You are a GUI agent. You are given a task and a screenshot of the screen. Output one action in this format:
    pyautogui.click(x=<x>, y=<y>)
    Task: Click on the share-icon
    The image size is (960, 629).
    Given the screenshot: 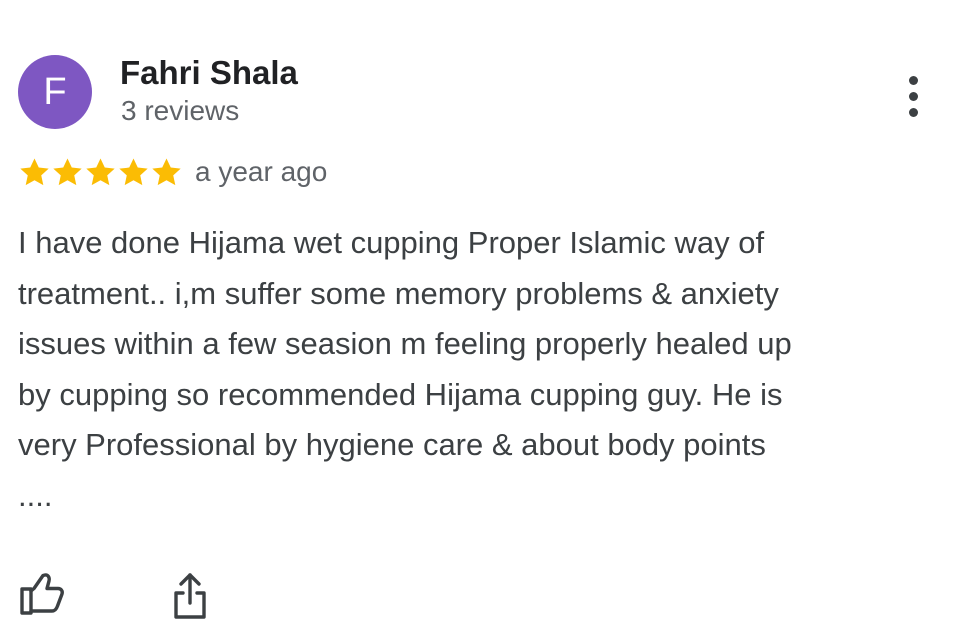 What is the action you would take?
    pyautogui.click(x=190, y=596)
    